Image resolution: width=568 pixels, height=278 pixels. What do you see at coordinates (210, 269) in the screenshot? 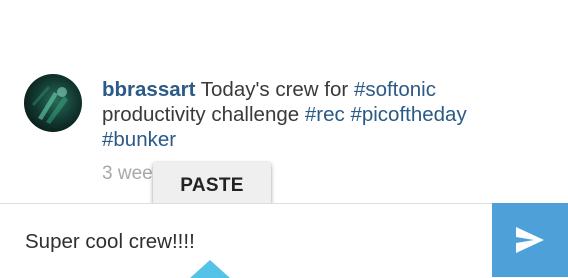
I see `text-selection-handle` at bounding box center [210, 269].